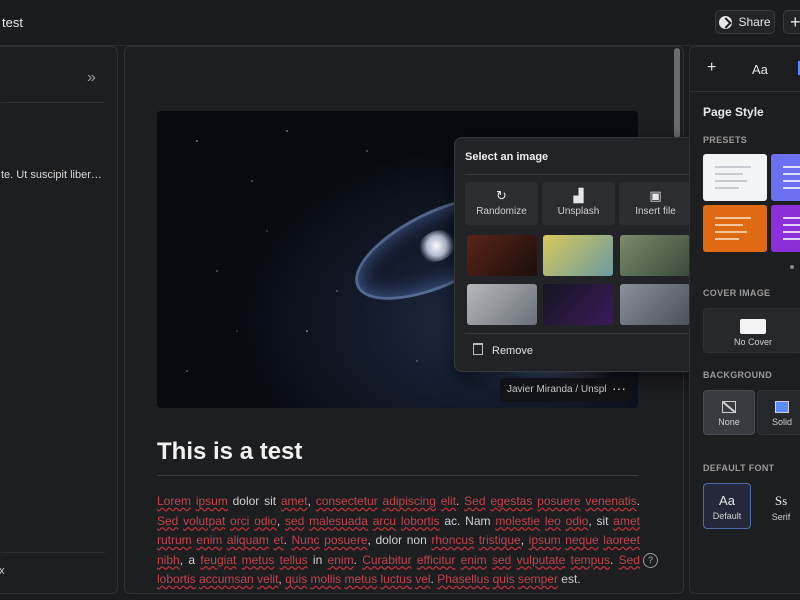 This screenshot has height=600, width=800. What do you see at coordinates (541, 560) in the screenshot?
I see `misspelled-word: vulputate` at bounding box center [541, 560].